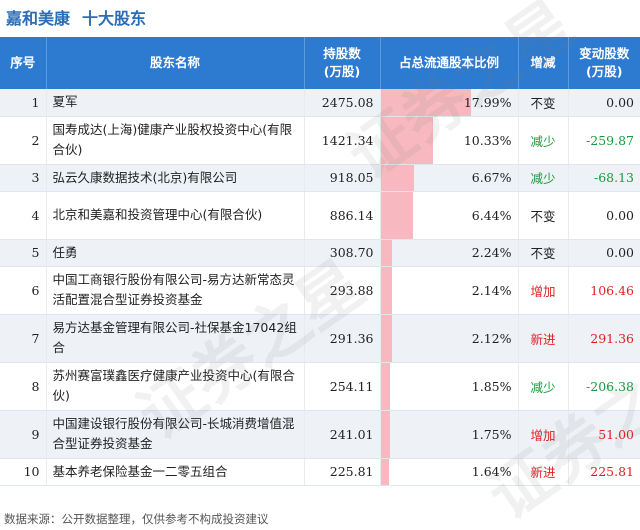 The width and height of the screenshot is (640, 530). I want to click on header-change: 增减, so click(543, 63).